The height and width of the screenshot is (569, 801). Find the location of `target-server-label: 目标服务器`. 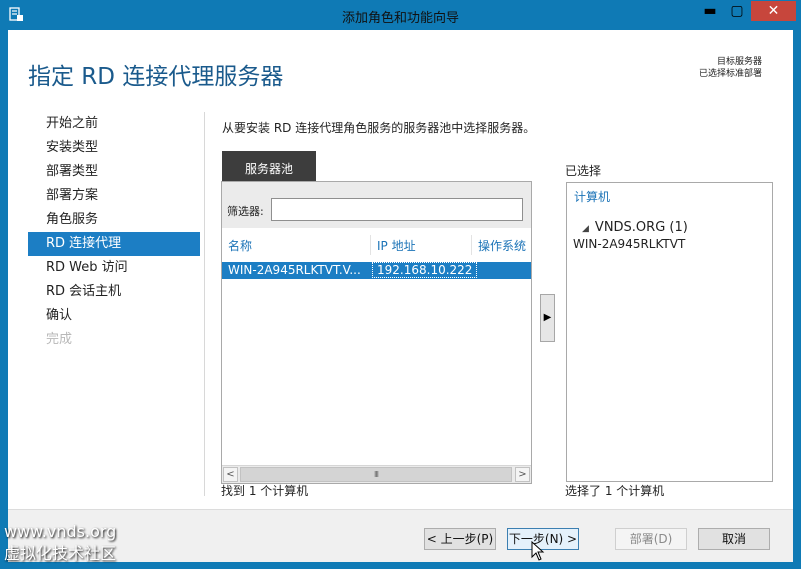

target-server-label: 目标服务器 is located at coordinates (739, 62).